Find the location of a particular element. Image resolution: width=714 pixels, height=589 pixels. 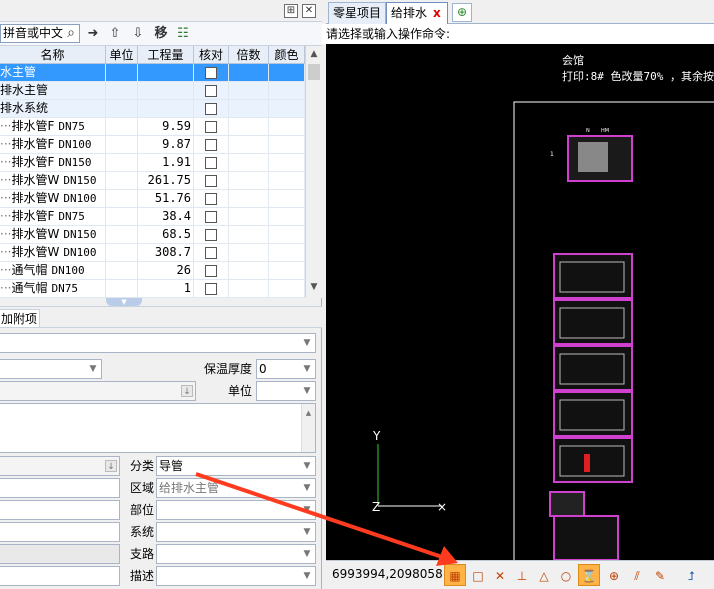

move-down-icon: ⇩ is located at coordinates (138, 34).